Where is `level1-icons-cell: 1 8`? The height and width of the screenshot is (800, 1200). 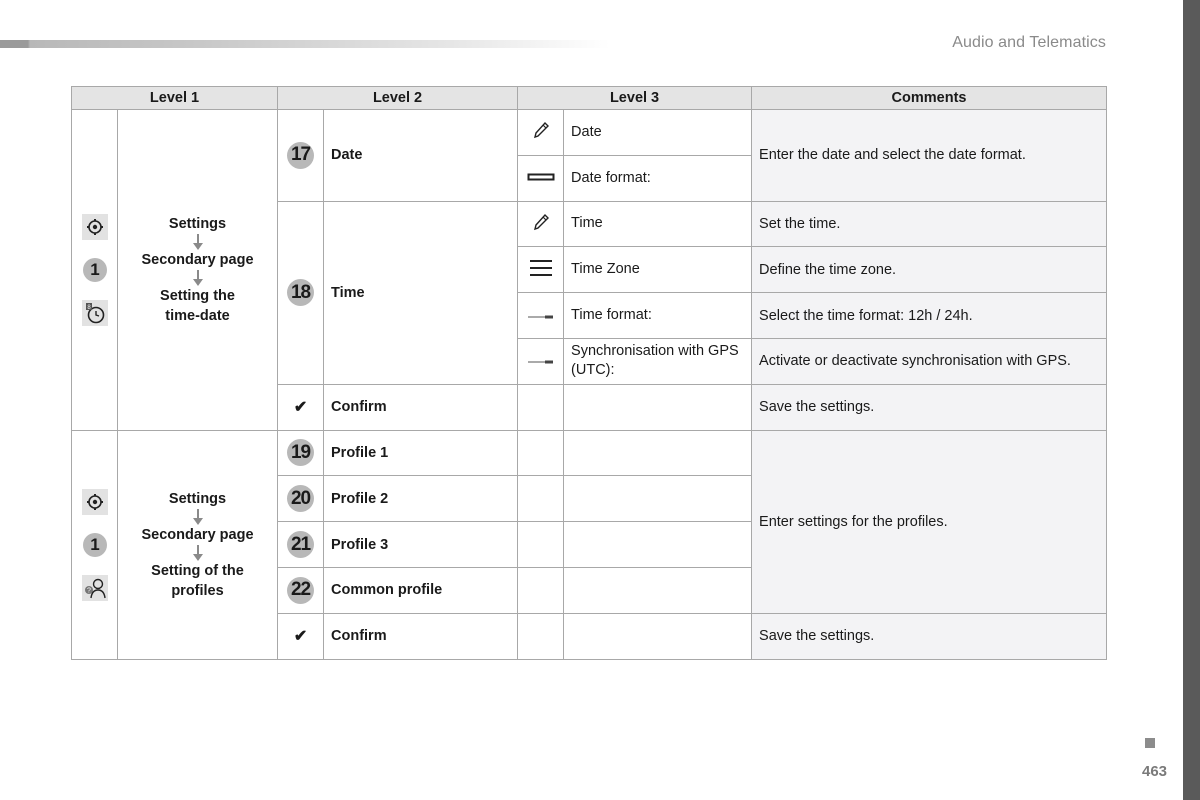
level1-icons-cell: 1 8 is located at coordinates (94, 270).